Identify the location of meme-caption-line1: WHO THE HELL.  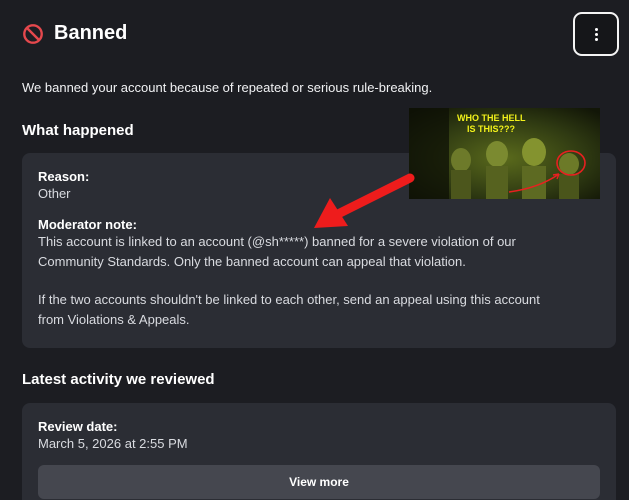
(491, 118).